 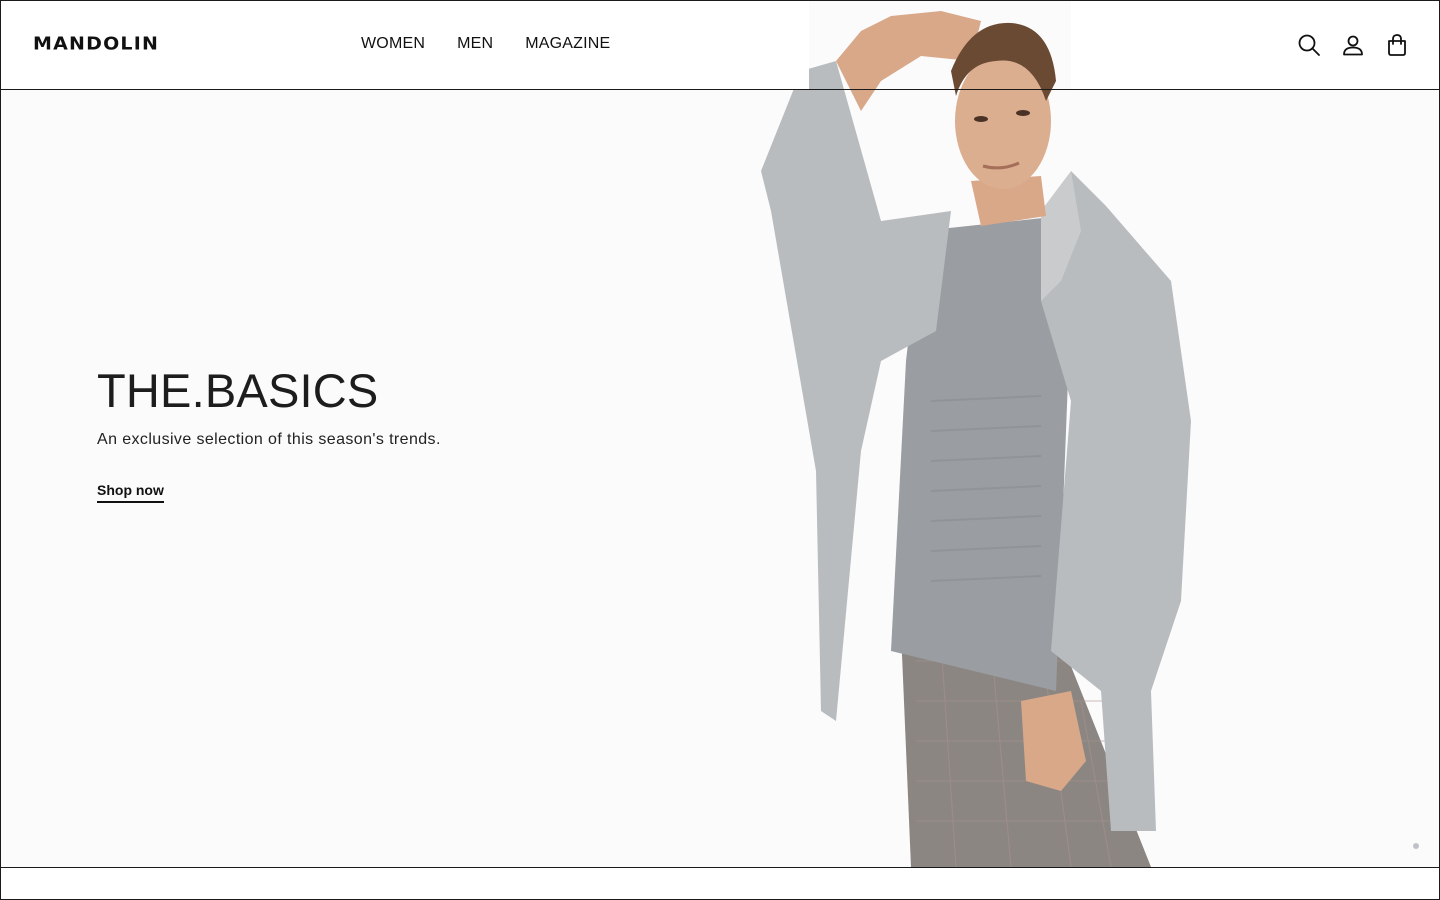 What do you see at coordinates (720, 45) in the screenshot?
I see `site-header: MANDOLIN WOMEN MEN MAGAZINE` at bounding box center [720, 45].